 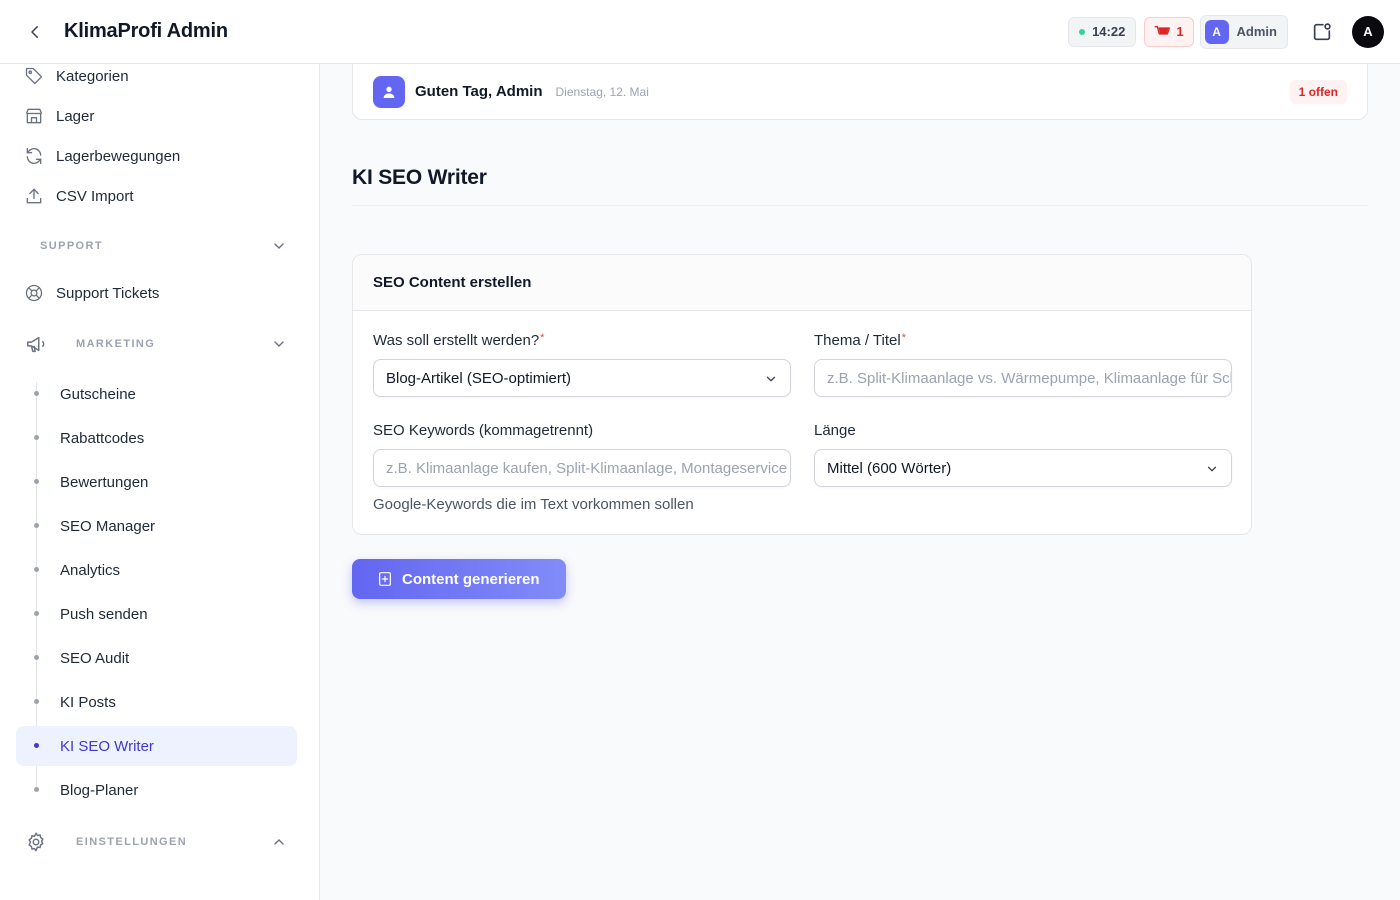 I want to click on back-button, so click(x=35, y=32).